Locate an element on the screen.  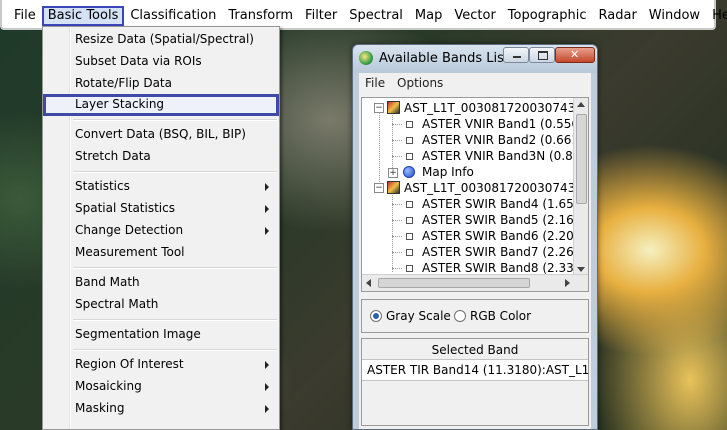
gray-scale-label: Gray Scale is located at coordinates (418, 316).